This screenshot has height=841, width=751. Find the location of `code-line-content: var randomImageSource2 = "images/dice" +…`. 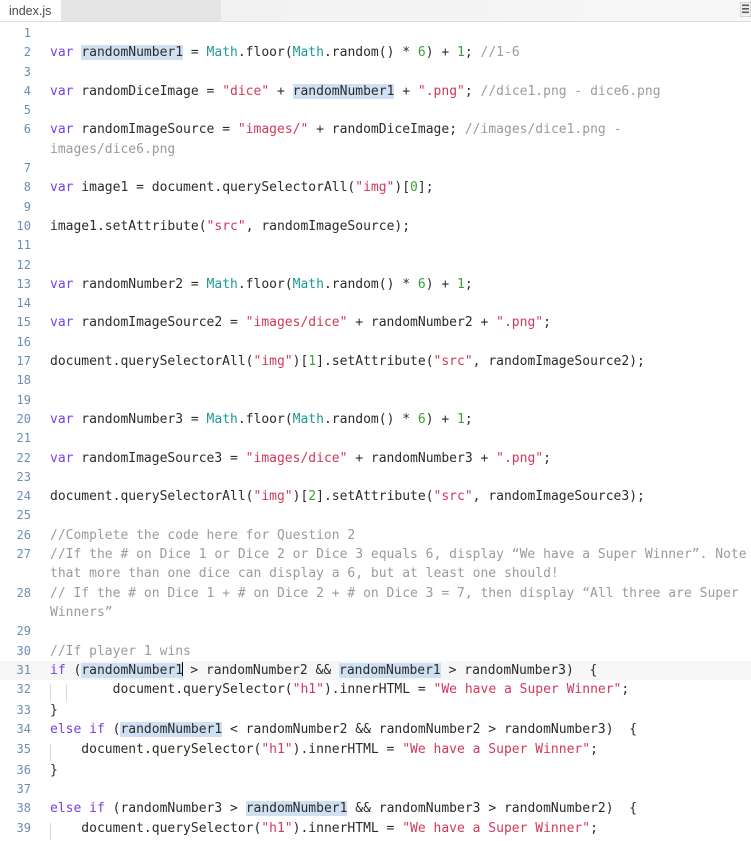

code-line-content: var randomImageSource2 = "images/dice" +… is located at coordinates (394, 322).